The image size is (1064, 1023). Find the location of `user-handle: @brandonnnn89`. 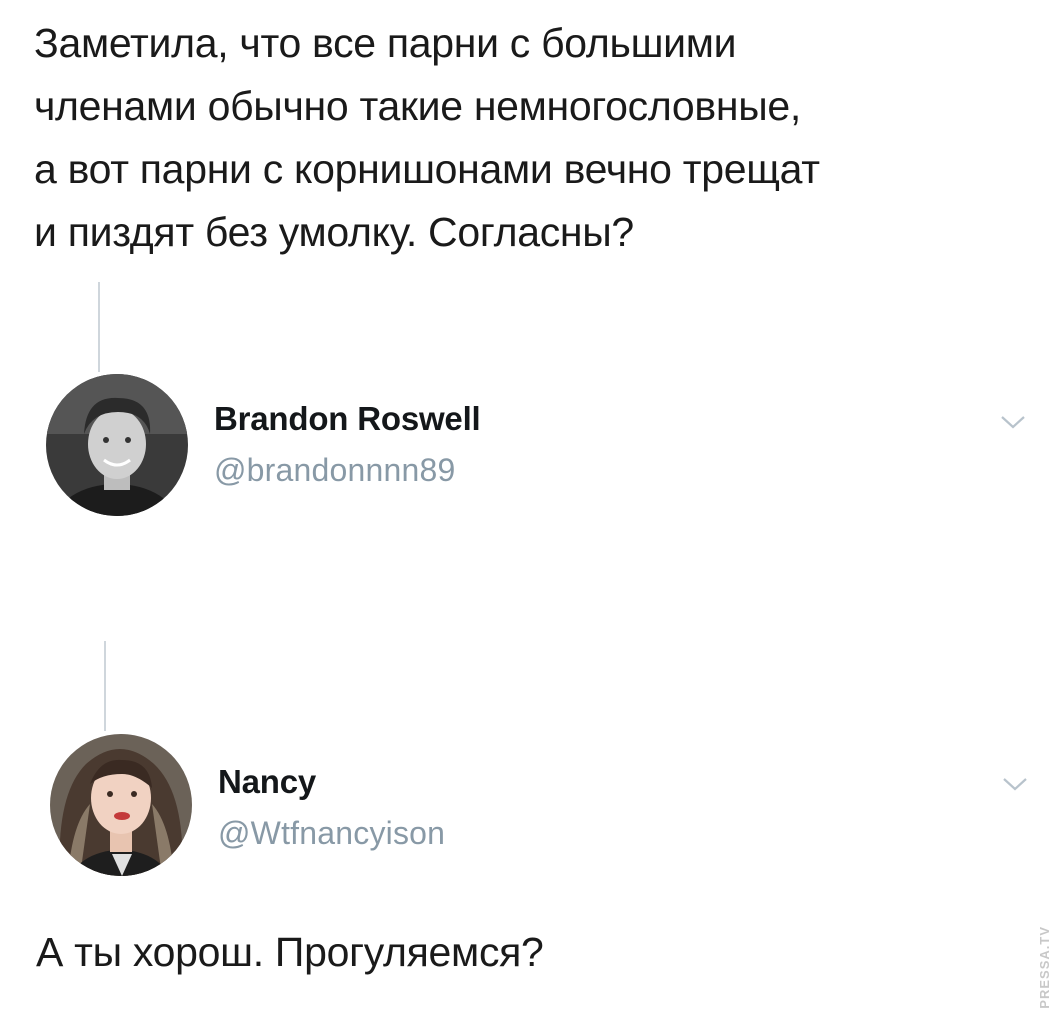

user-handle: @brandonnnn89 is located at coordinates (335, 470).